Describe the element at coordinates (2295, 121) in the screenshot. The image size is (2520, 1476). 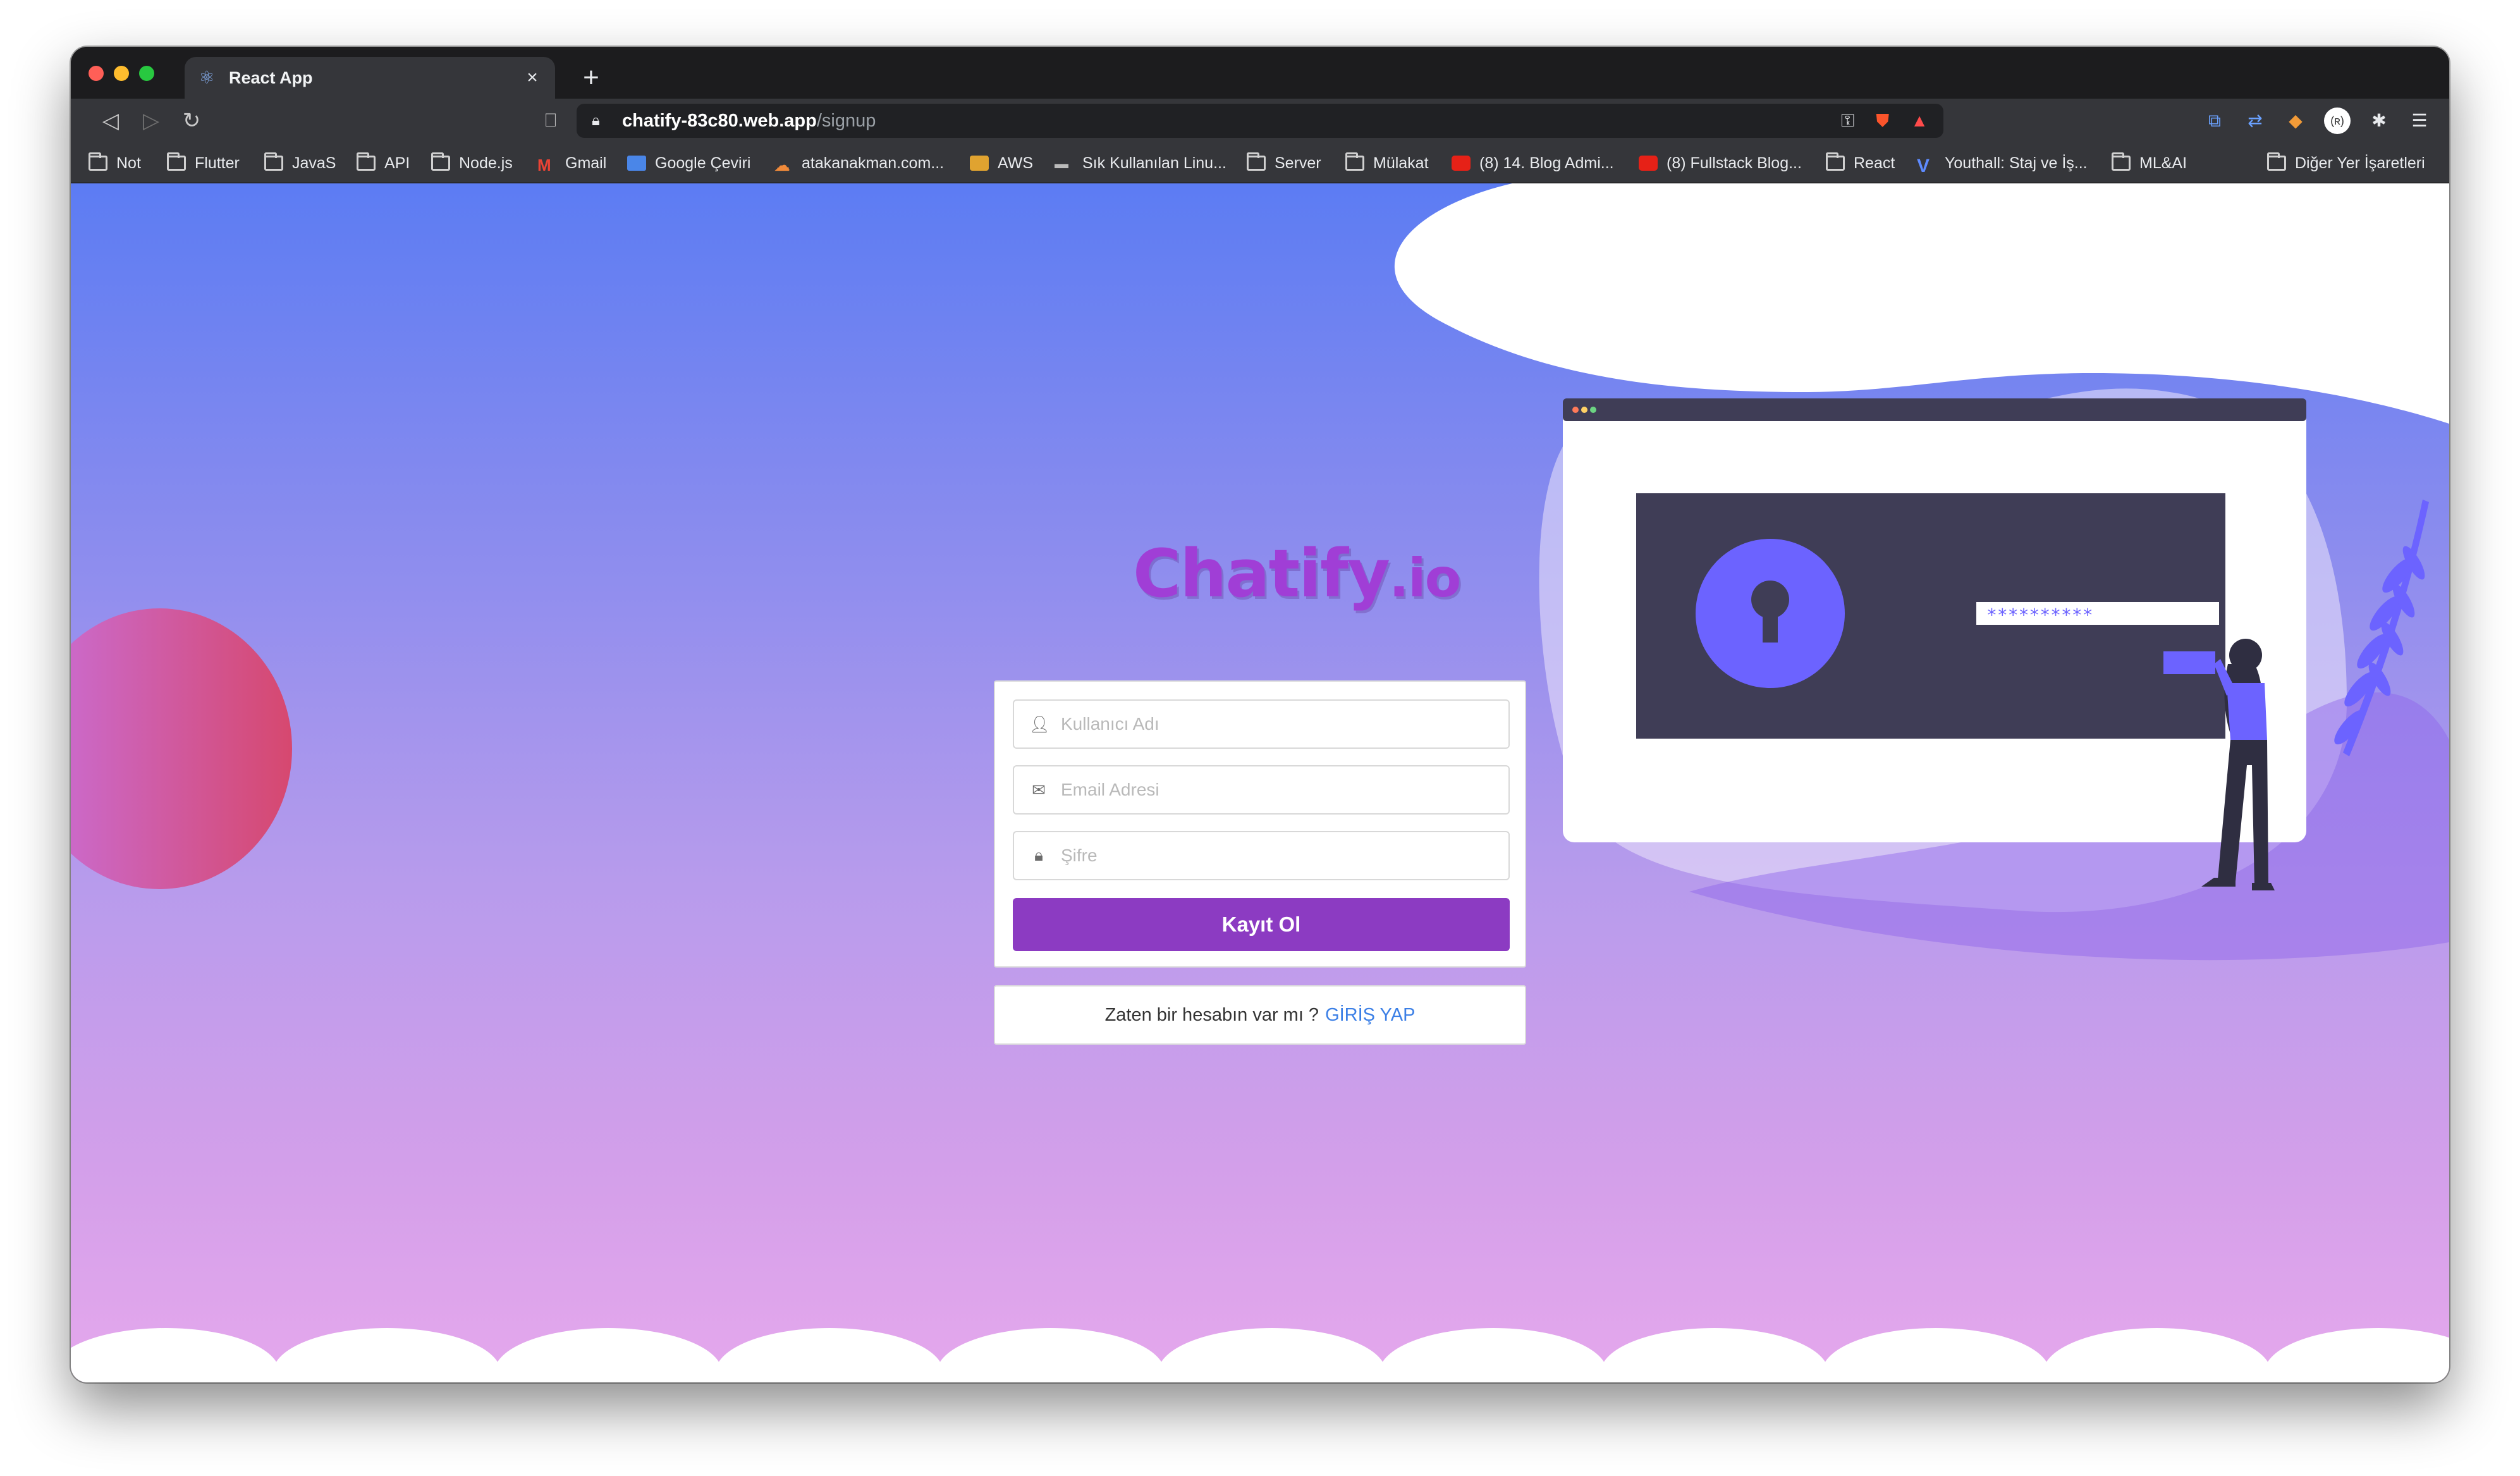
I see `metamask-icon: ◆` at that location.